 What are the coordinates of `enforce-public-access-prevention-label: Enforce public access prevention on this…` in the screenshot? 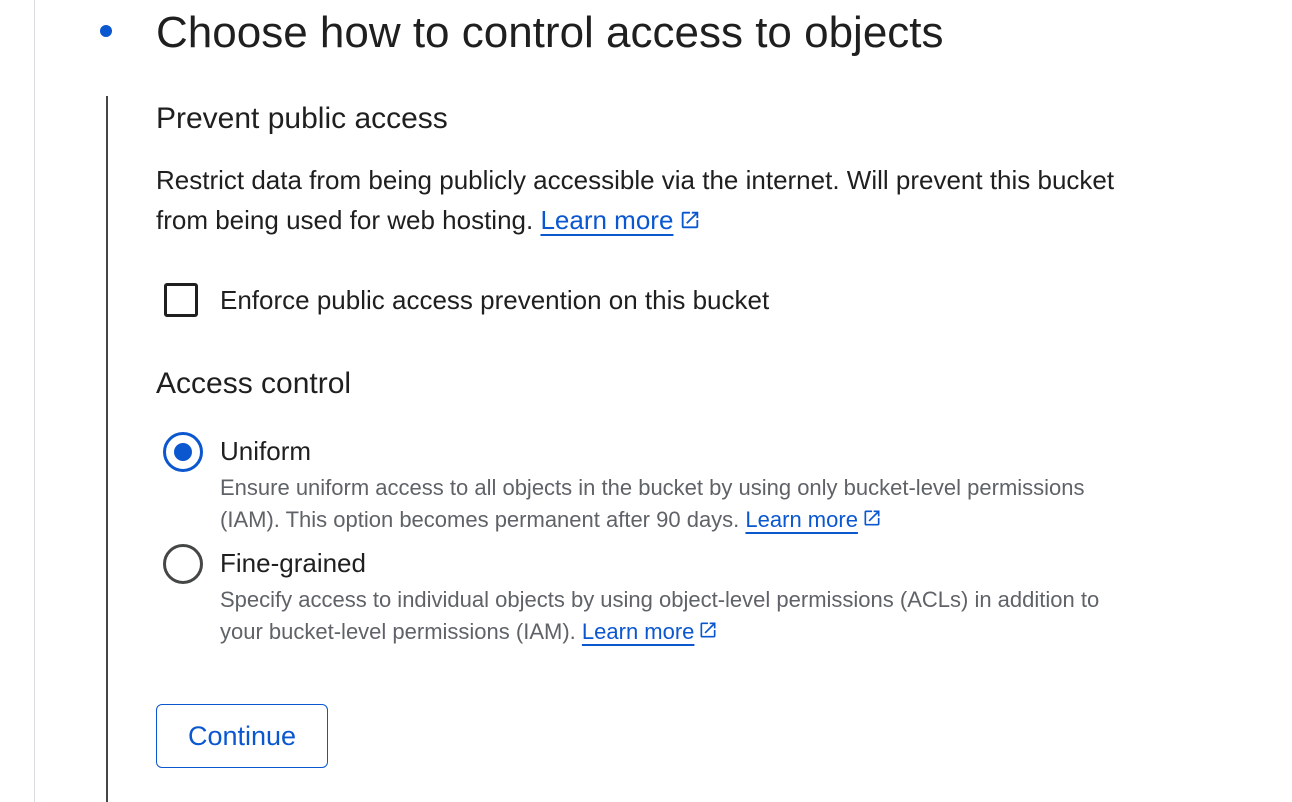 It's located at (494, 300).